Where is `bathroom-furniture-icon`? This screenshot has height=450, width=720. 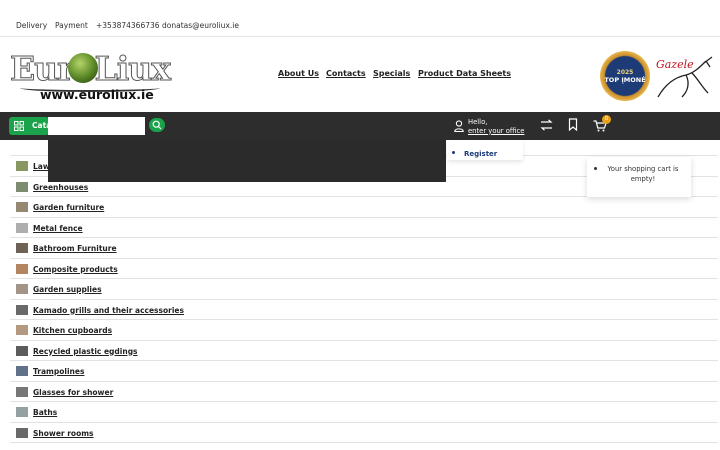 bathroom-furniture-icon is located at coordinates (22, 248).